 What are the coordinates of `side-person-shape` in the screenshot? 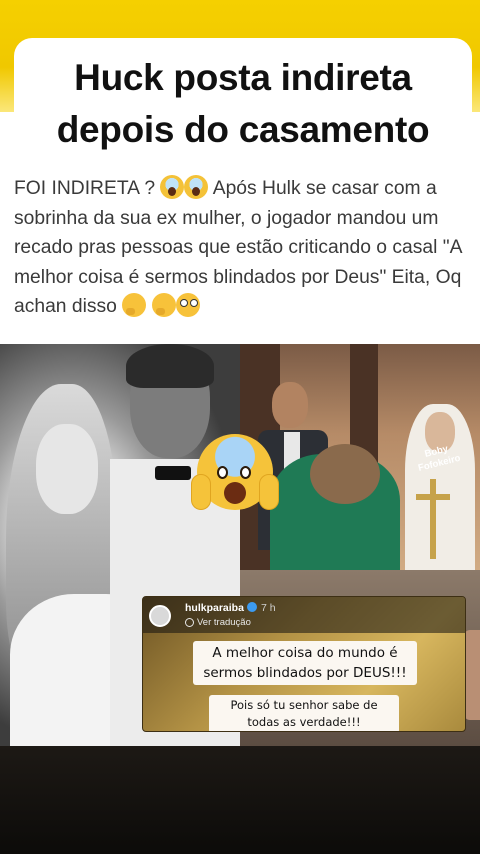 It's located at (472, 675).